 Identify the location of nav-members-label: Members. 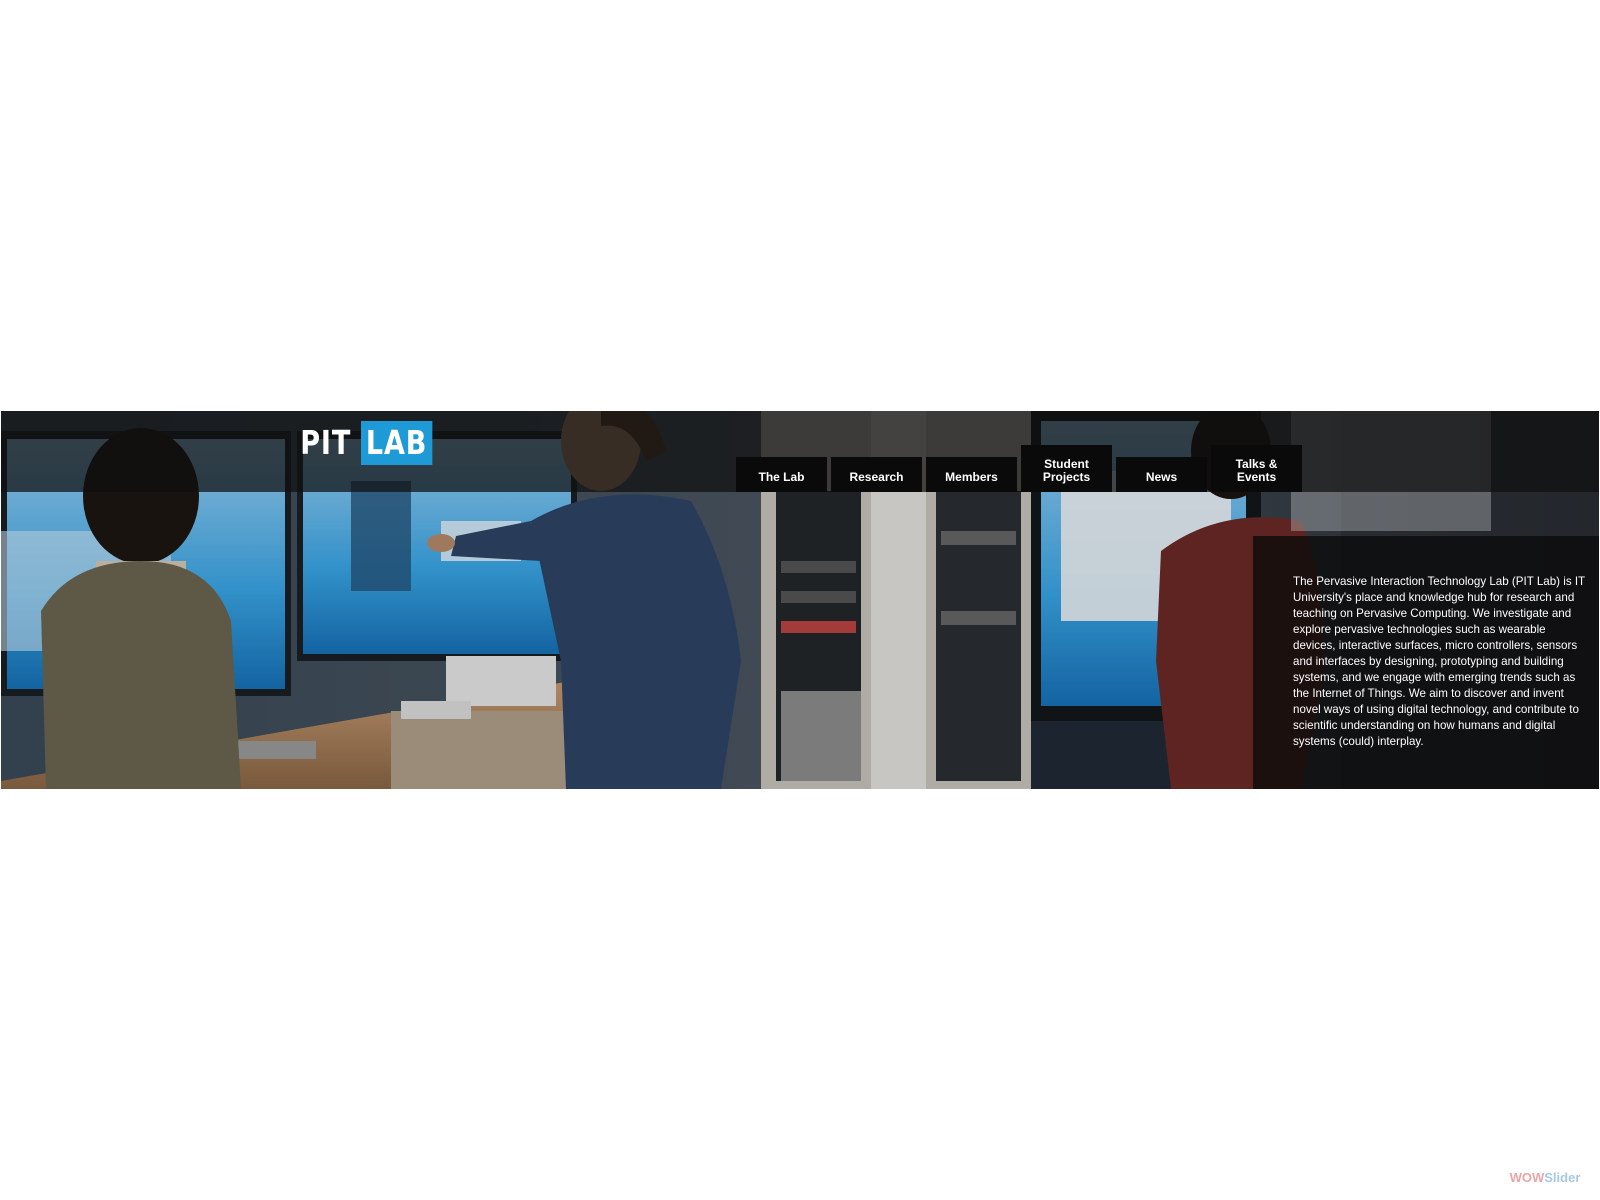
(971, 477).